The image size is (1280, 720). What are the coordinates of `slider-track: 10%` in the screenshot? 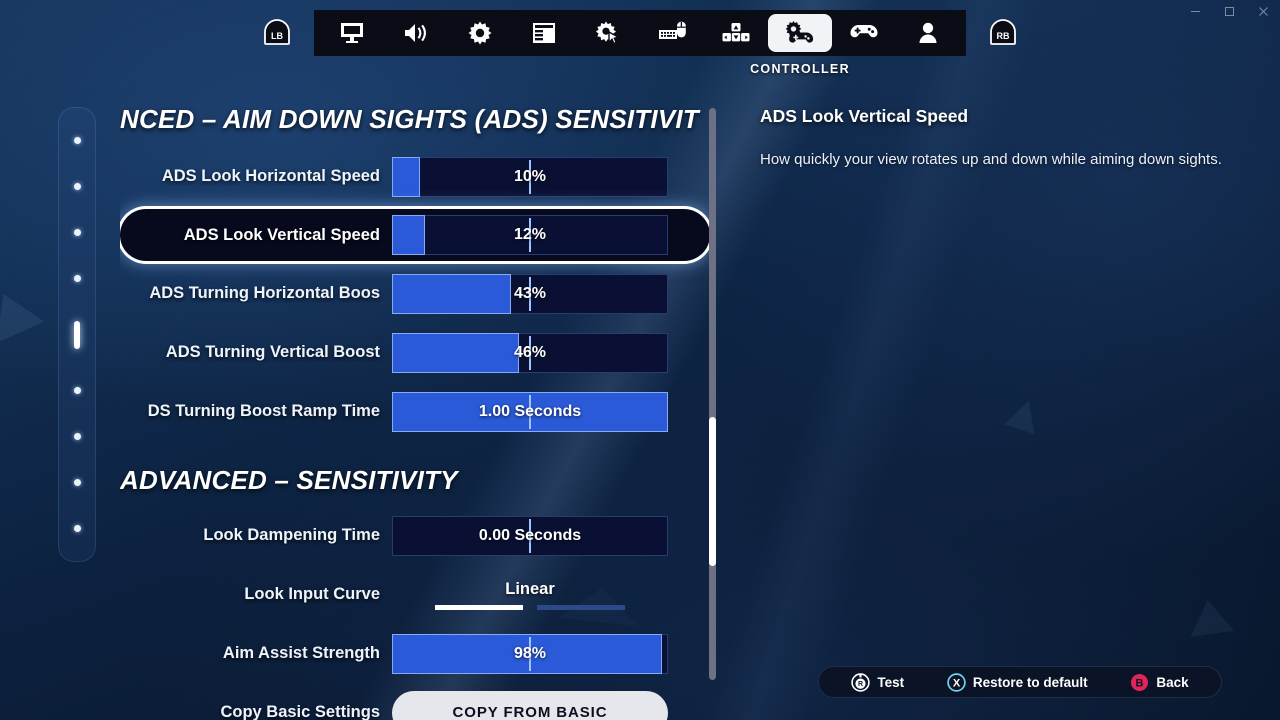 It's located at (530, 176).